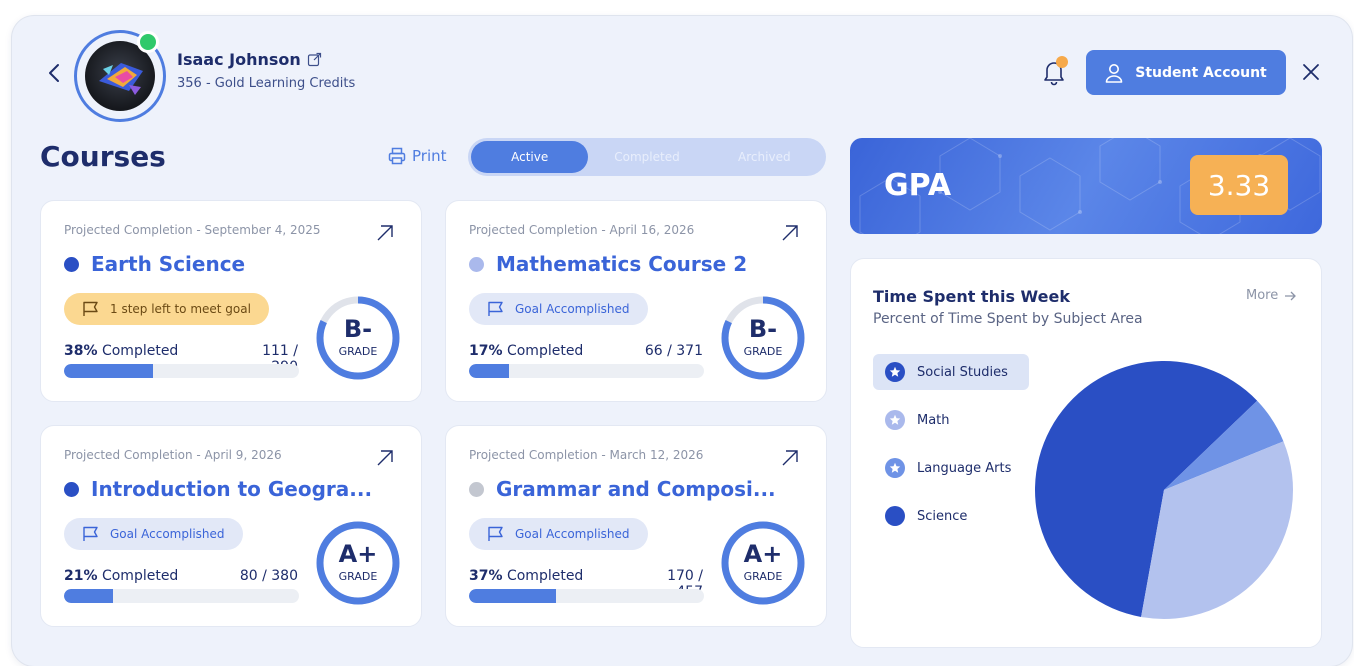 Image resolution: width=1354 pixels, height=666 pixels. What do you see at coordinates (121, 351) in the screenshot?
I see `percent-completed: 38% Completed` at bounding box center [121, 351].